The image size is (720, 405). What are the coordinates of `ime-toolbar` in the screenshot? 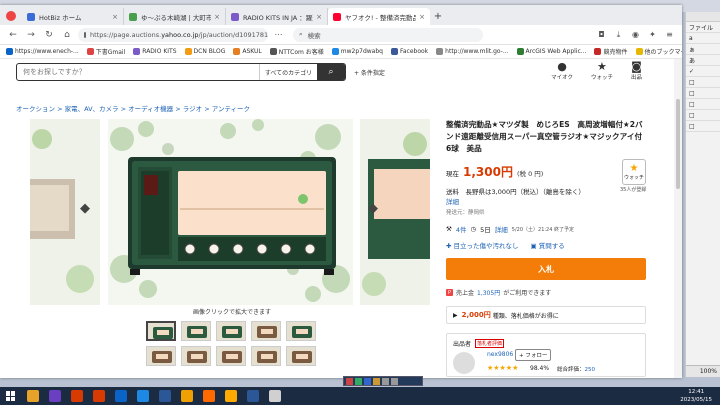 It's located at (383, 381).